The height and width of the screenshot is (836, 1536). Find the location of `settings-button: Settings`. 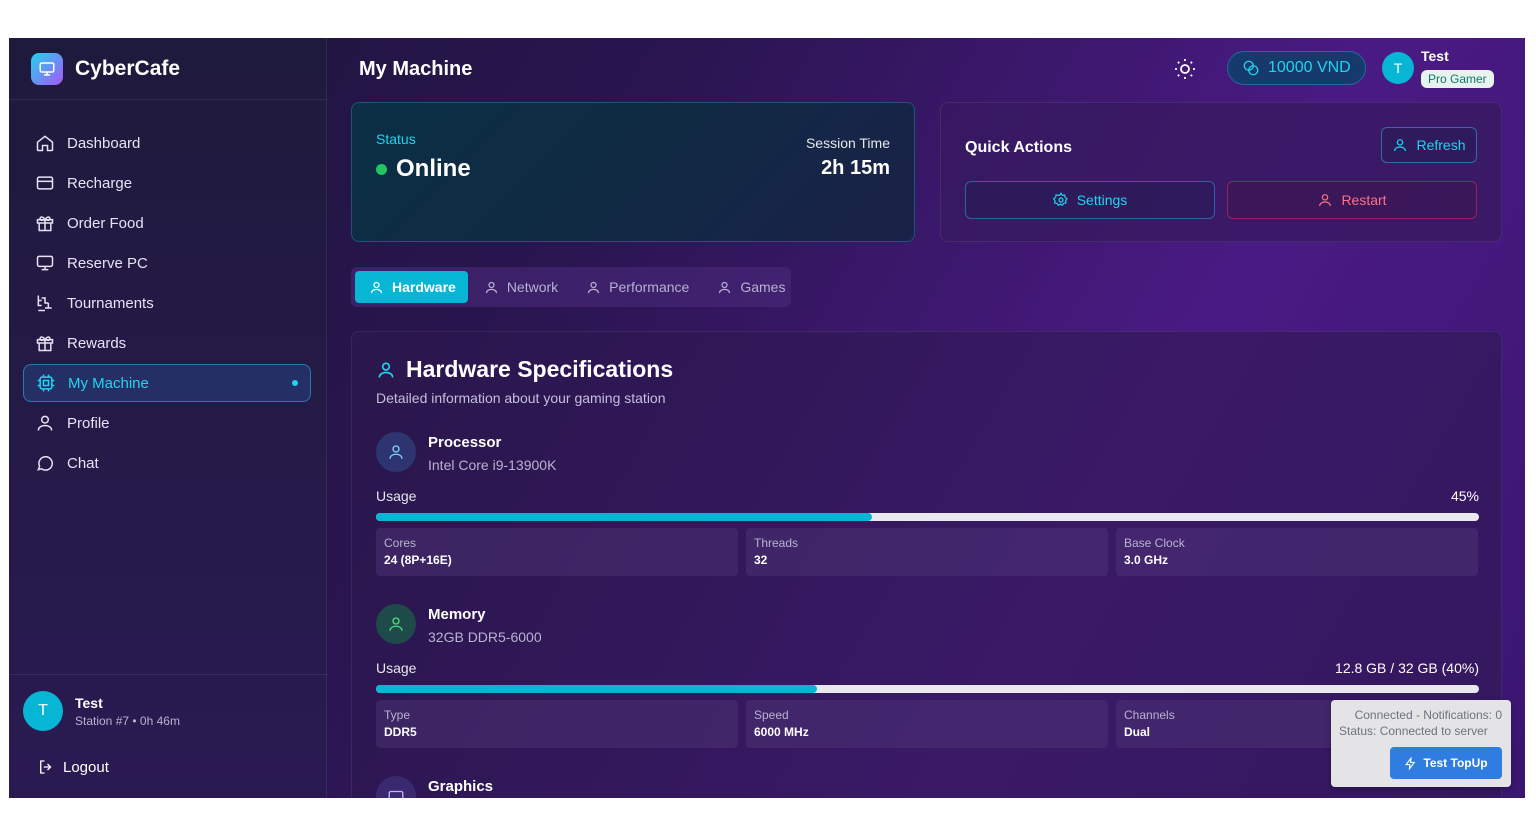

settings-button: Settings is located at coordinates (1090, 200).